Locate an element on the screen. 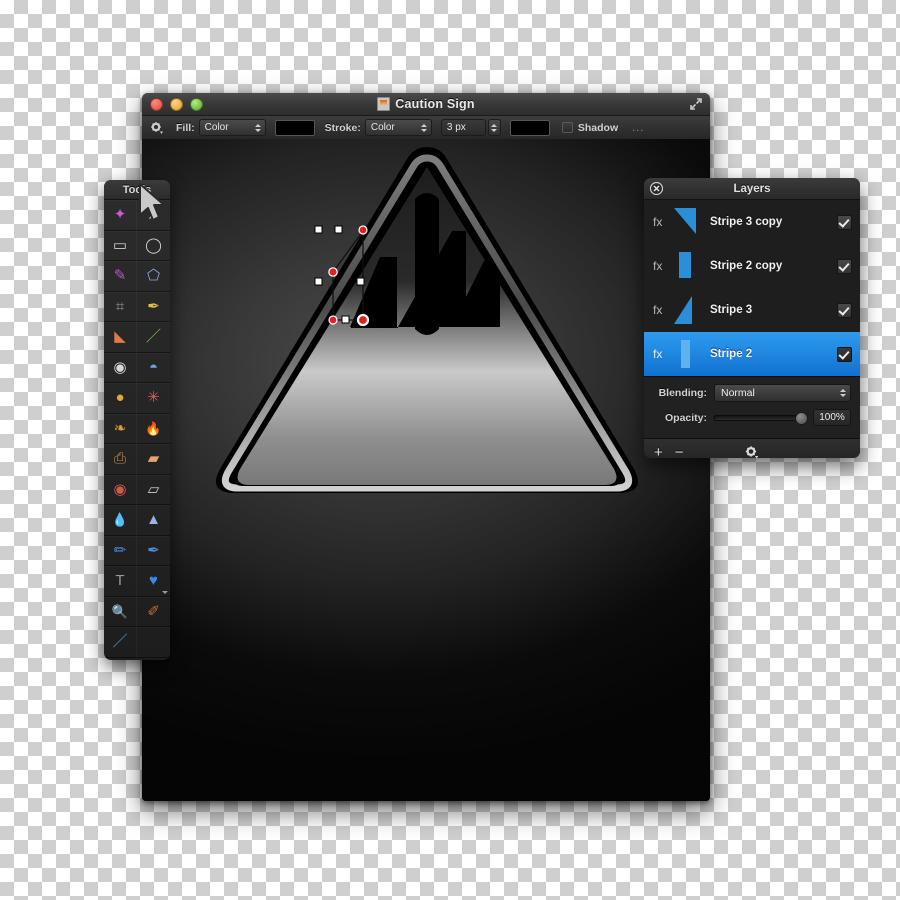  blur-flame-tool: 🔥 is located at coordinates (153, 429).